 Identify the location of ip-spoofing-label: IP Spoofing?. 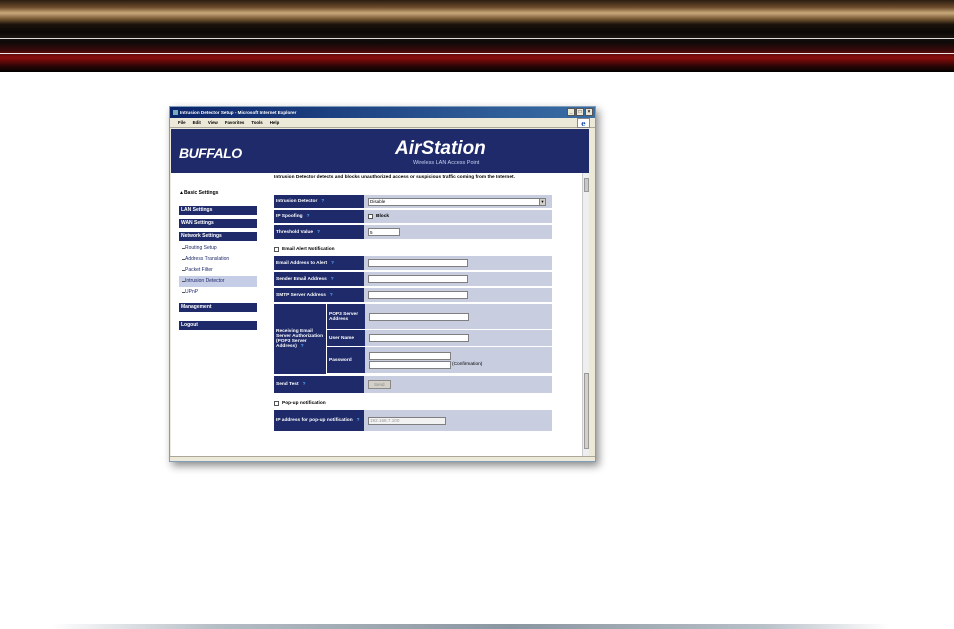
(319, 216).